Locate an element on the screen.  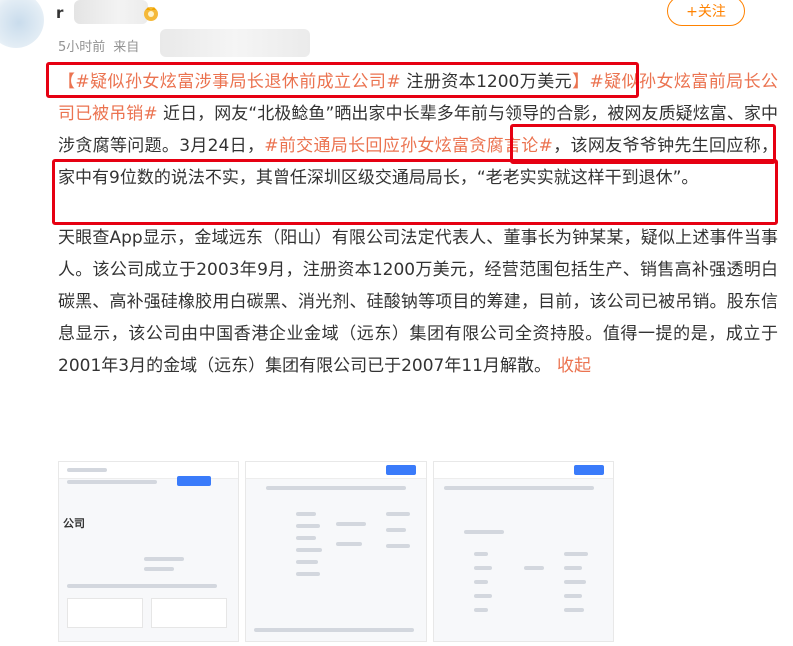
hashtag-3: #前交通局长回应孙女炫富贪腐言论# is located at coordinates (408, 146).